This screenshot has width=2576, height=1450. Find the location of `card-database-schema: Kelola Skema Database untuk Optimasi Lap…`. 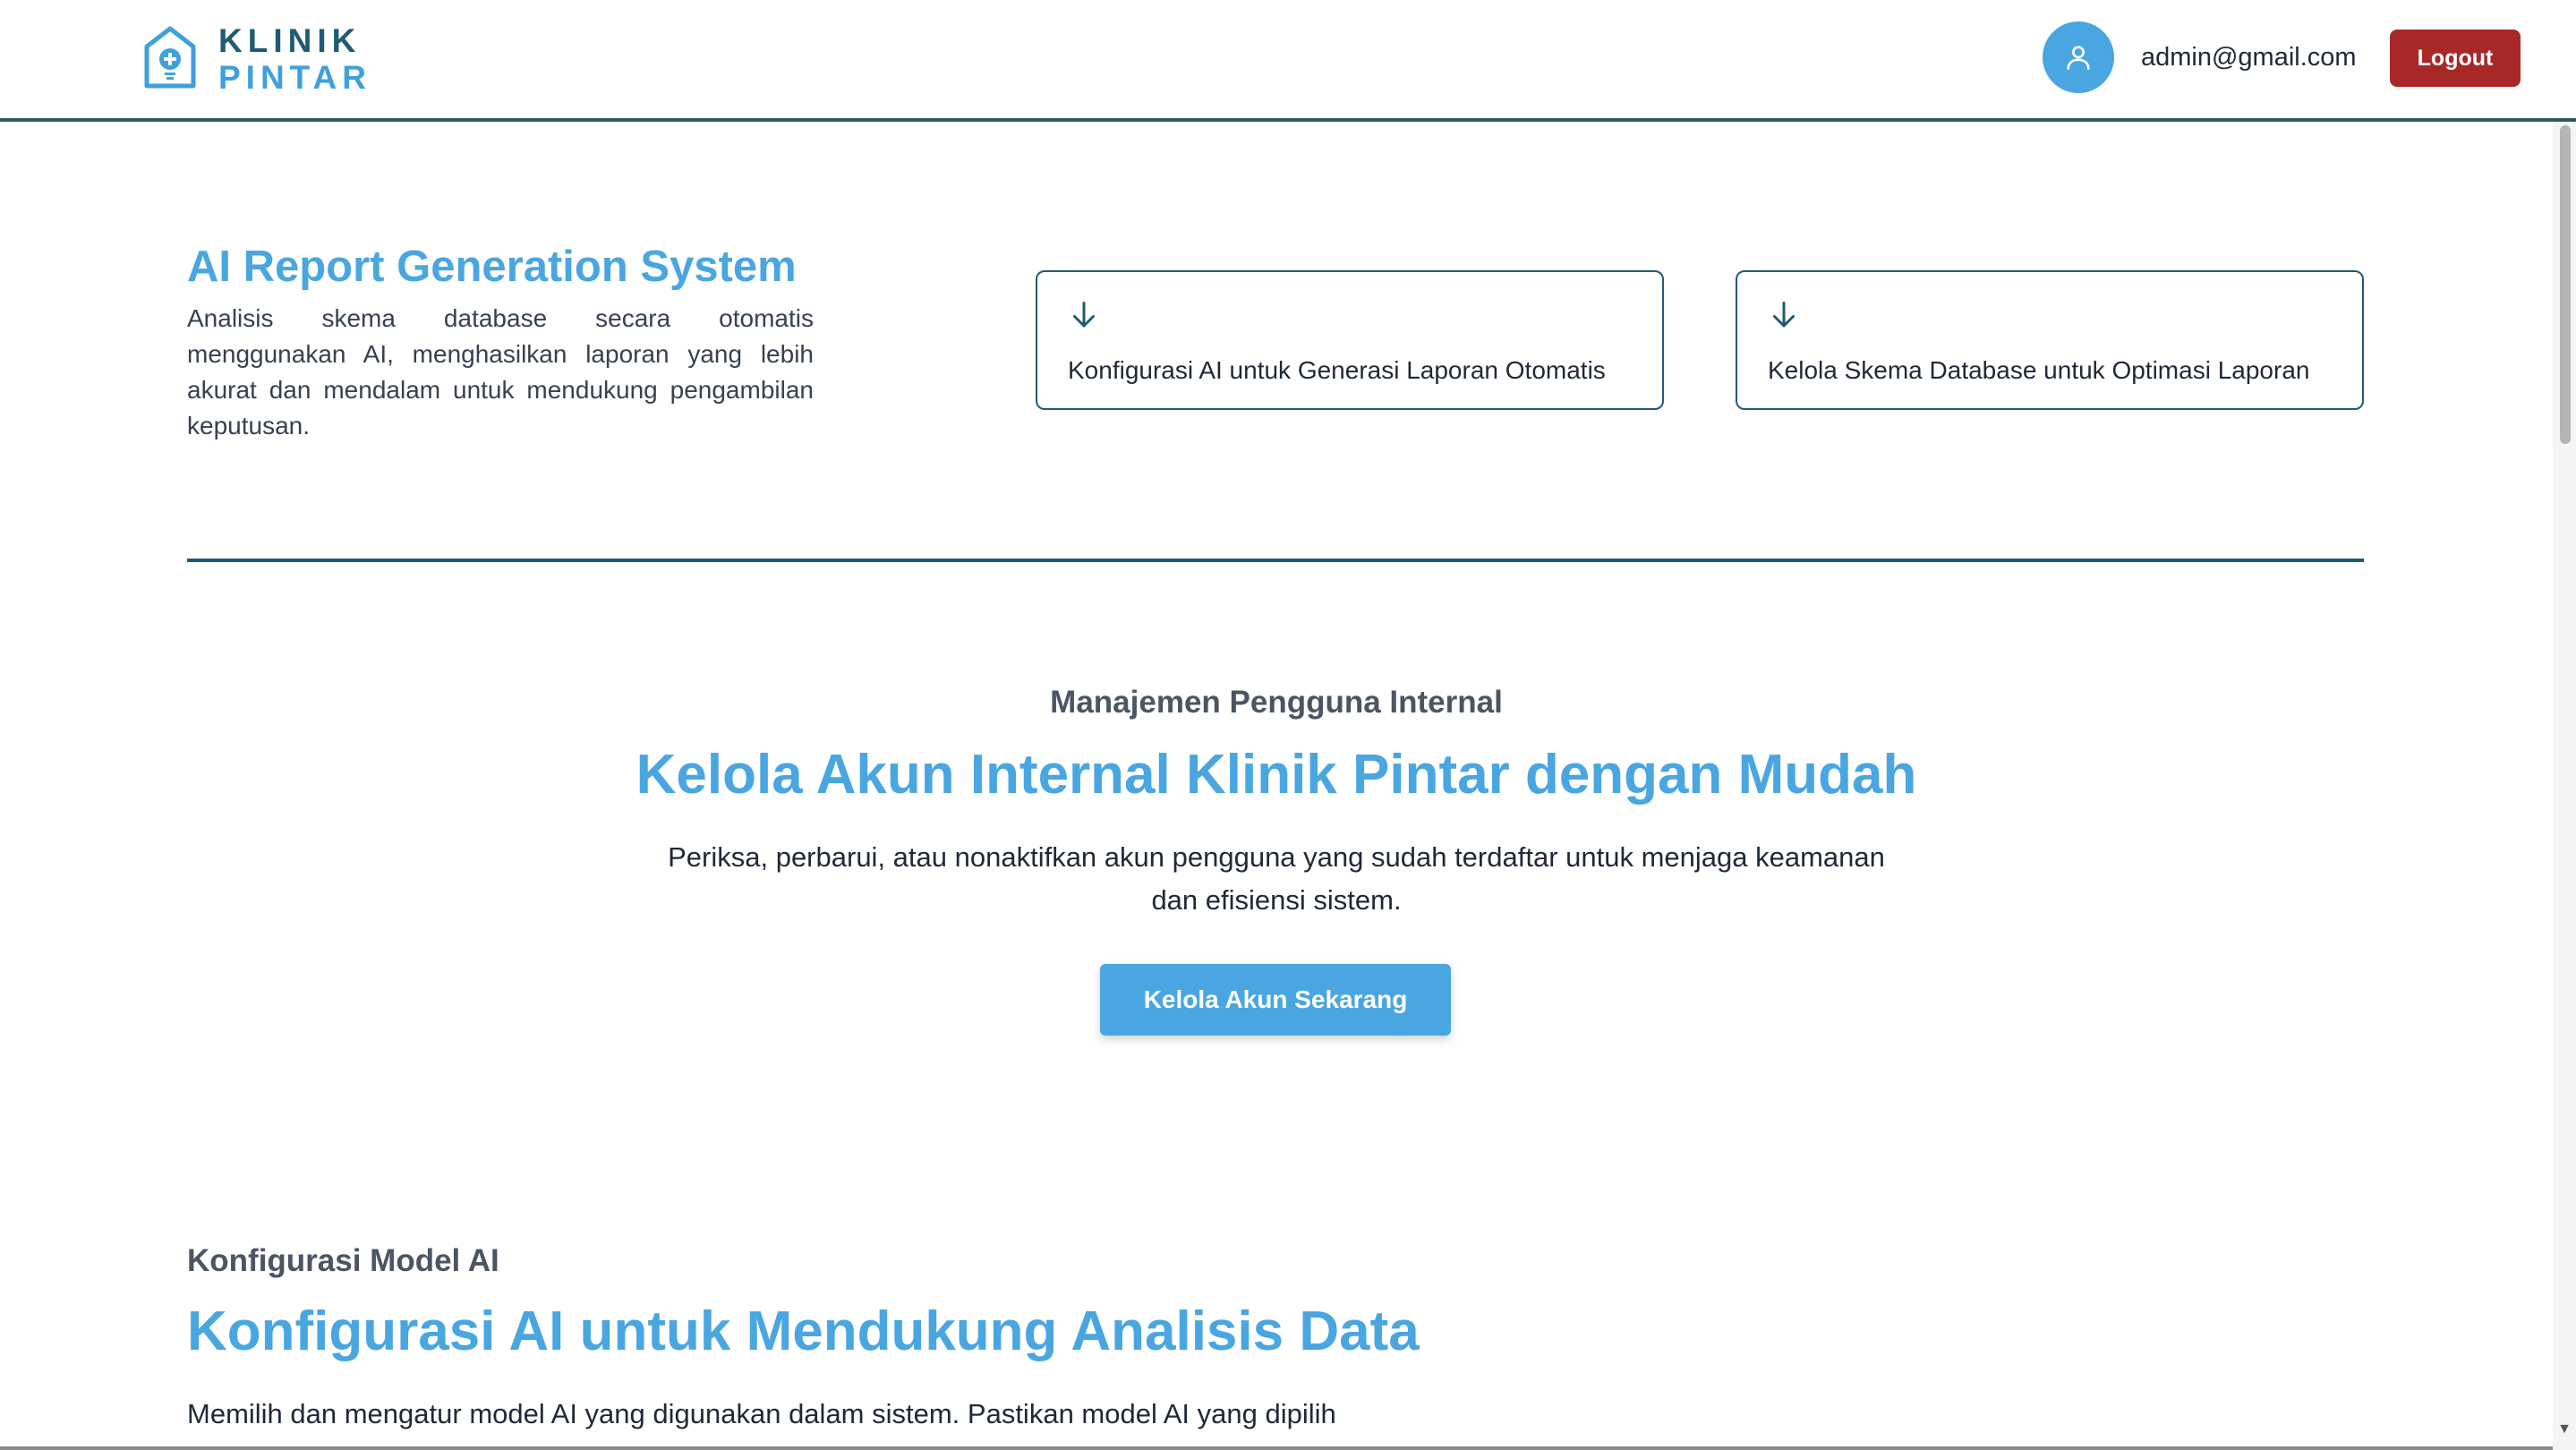

card-database-schema: Kelola Skema Database untuk Optimasi Lap… is located at coordinates (2050, 340).